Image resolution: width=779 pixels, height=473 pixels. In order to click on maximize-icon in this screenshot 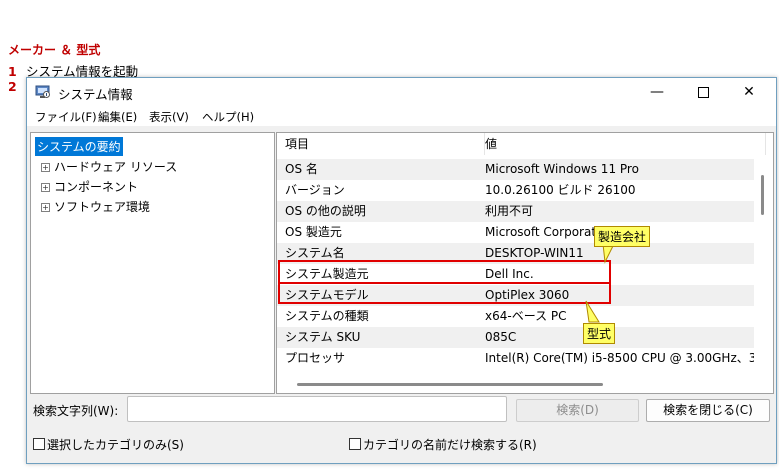, I will do `click(703, 92)`.